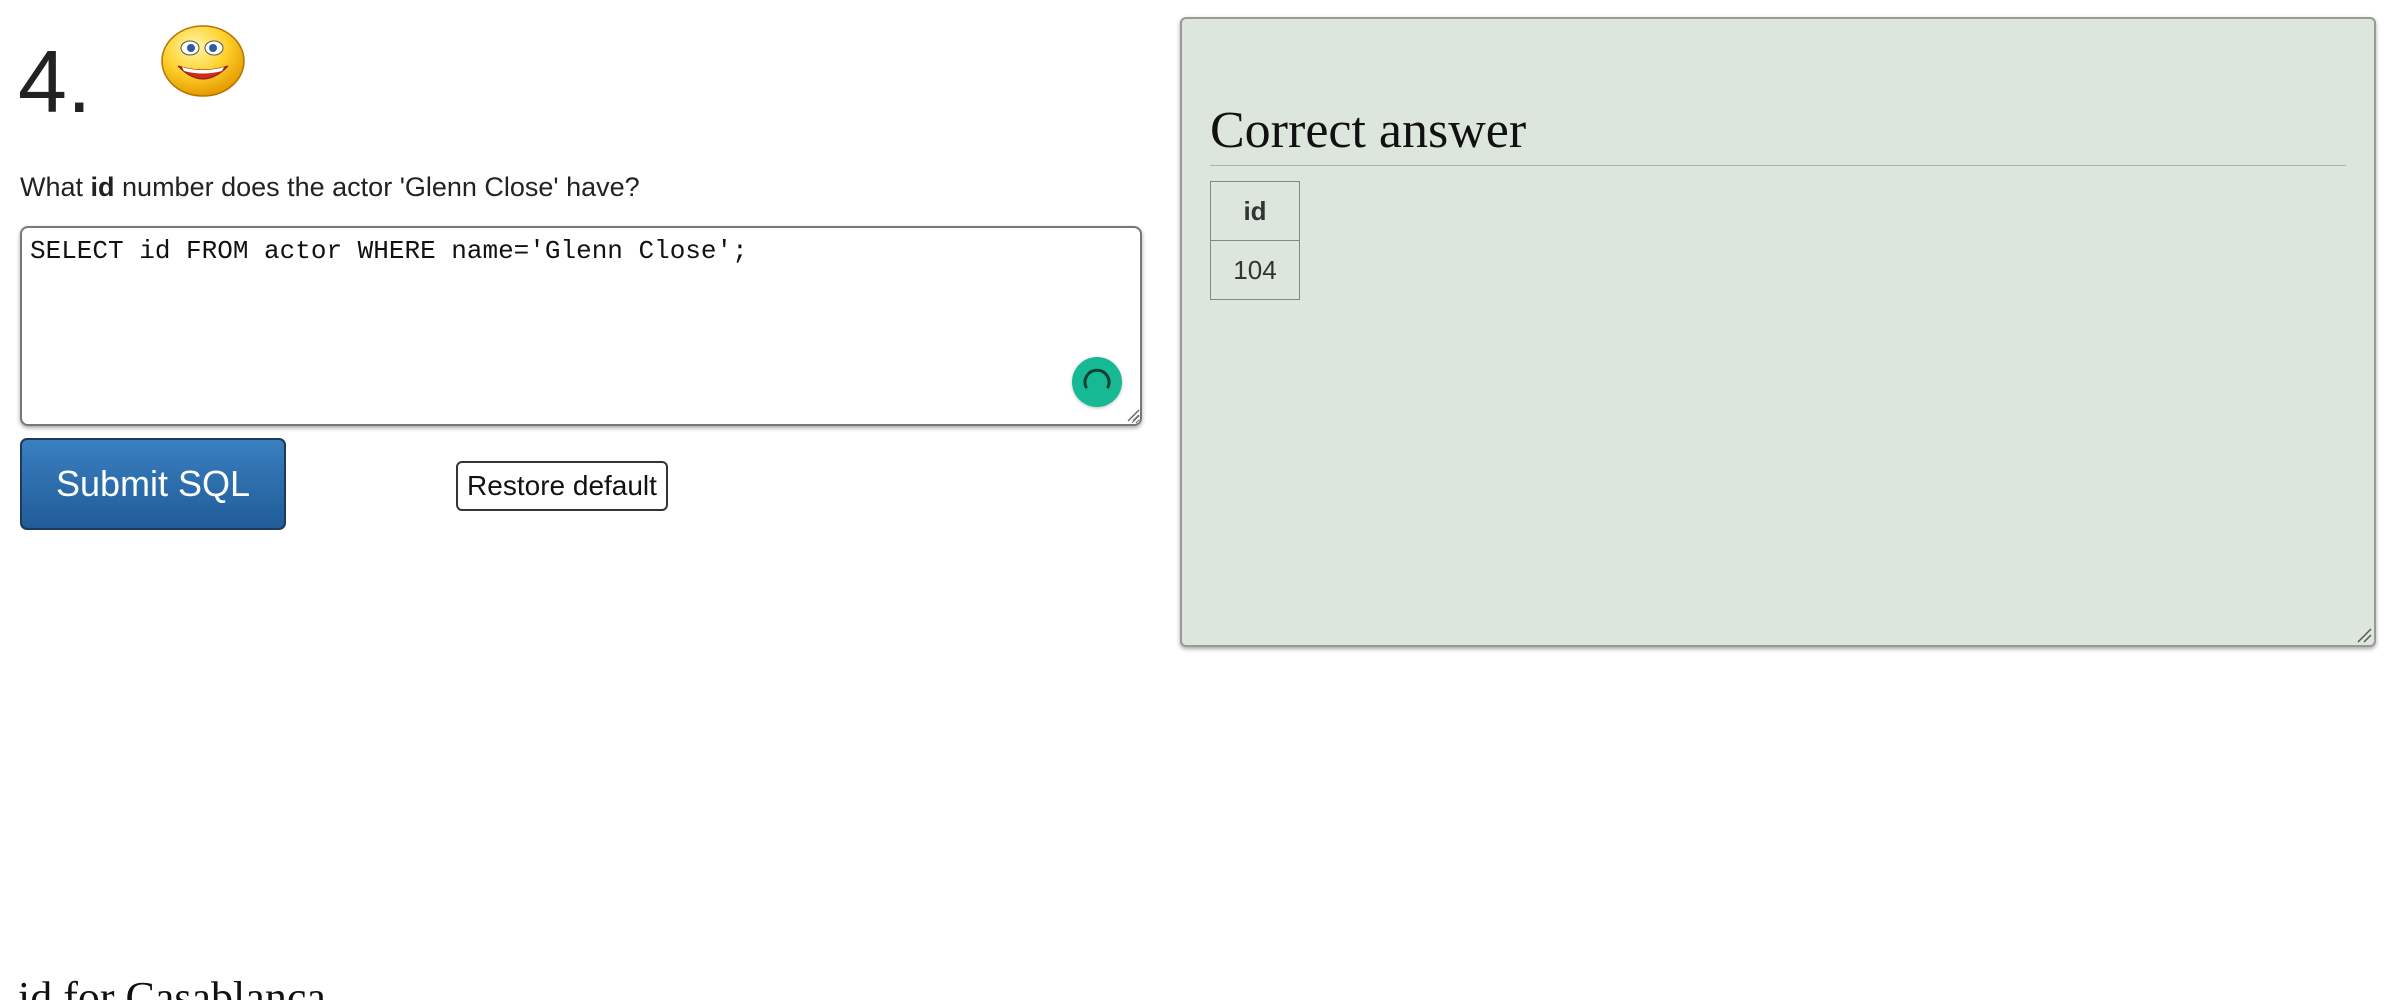 Image resolution: width=2406 pixels, height=1000 pixels. I want to click on spinner-arc-icon, so click(1097, 378).